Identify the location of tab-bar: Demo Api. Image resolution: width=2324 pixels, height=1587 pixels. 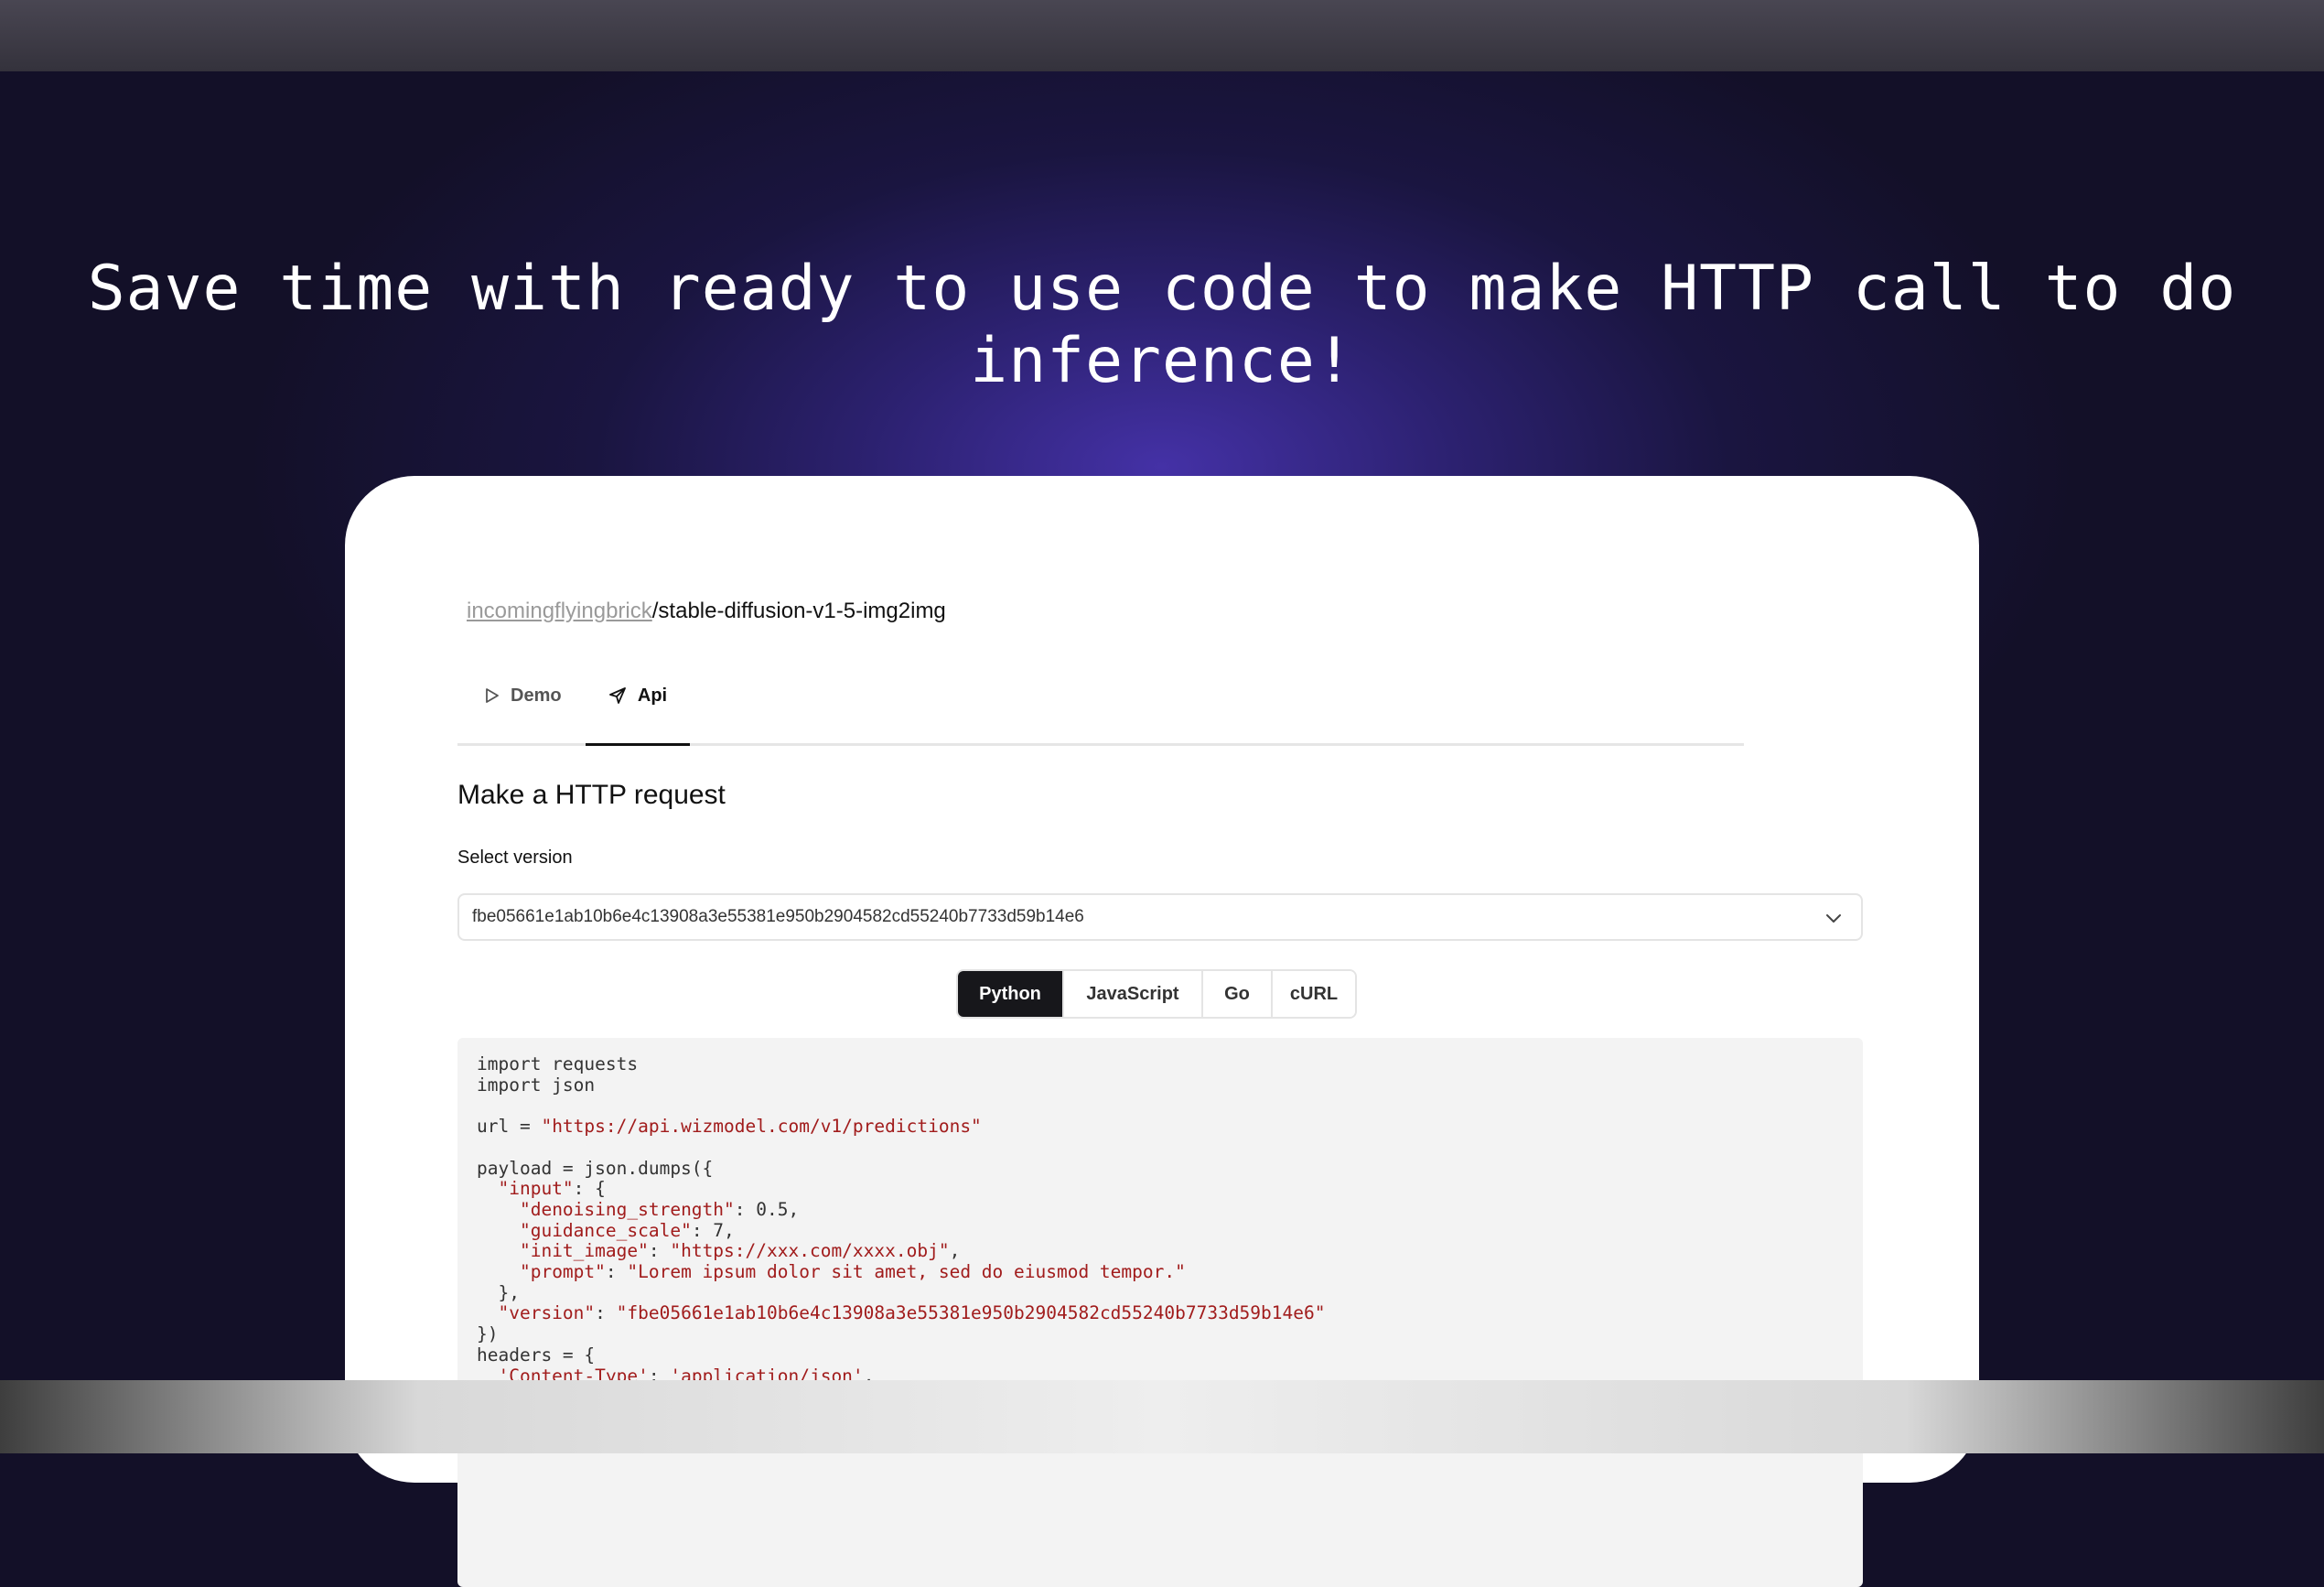
(1100, 697).